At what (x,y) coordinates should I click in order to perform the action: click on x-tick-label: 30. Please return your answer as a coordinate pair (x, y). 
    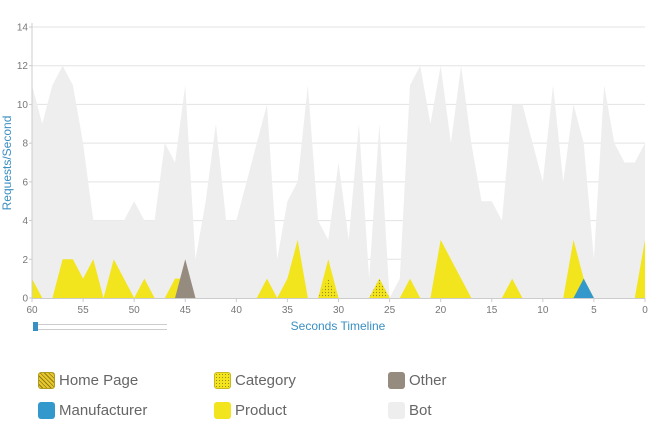
    Looking at the image, I should click on (339, 310).